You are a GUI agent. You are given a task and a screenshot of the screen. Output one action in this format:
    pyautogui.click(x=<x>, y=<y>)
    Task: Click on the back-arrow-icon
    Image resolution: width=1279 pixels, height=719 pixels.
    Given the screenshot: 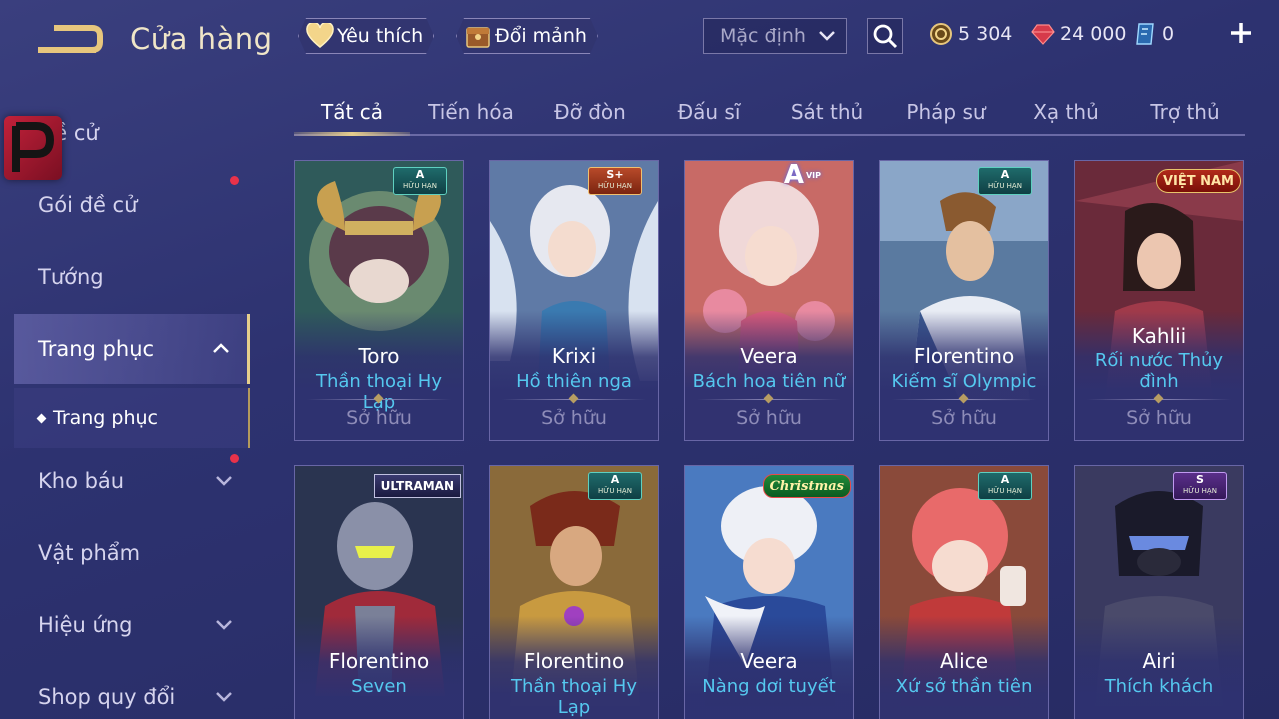 What is the action you would take?
    pyautogui.click(x=70, y=39)
    